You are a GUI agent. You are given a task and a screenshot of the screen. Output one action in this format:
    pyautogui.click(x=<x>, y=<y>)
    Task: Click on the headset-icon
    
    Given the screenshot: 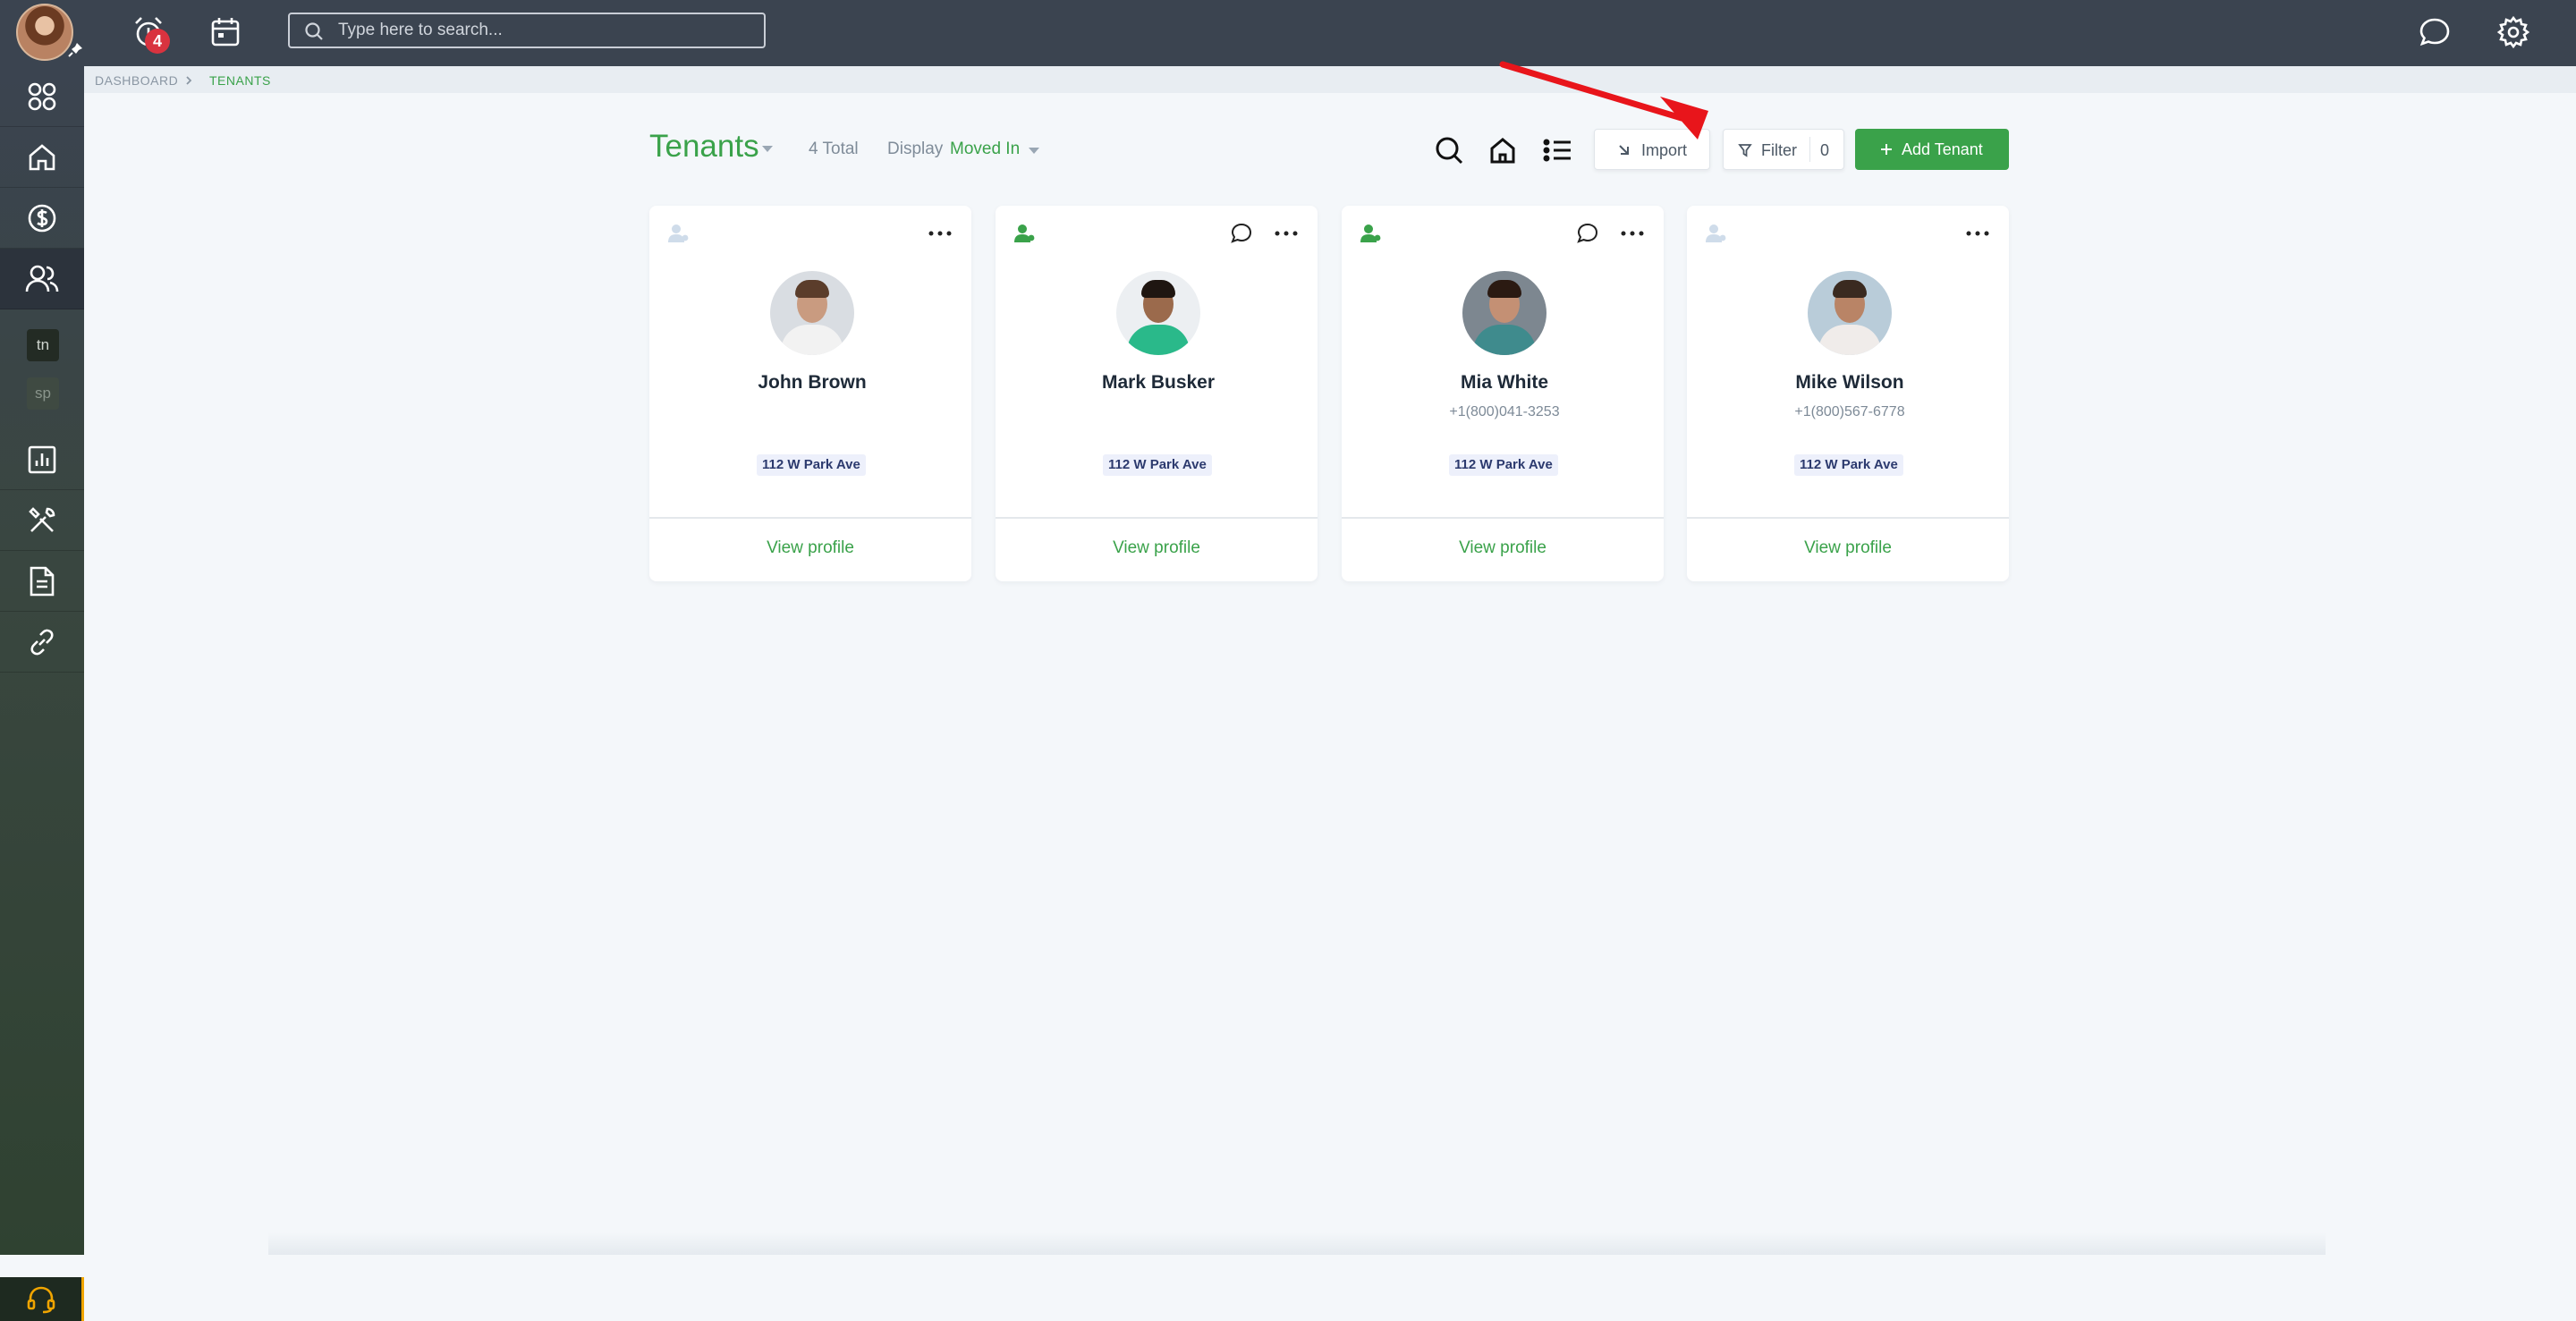 What is the action you would take?
    pyautogui.click(x=41, y=1299)
    